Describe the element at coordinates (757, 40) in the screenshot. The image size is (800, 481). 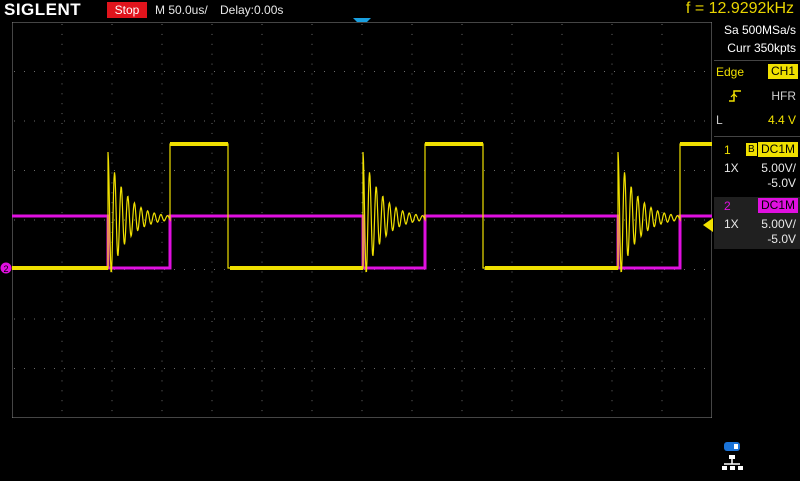
I see `acquisition-panel: Sa 500MSa/s Curr 350kpts` at that location.